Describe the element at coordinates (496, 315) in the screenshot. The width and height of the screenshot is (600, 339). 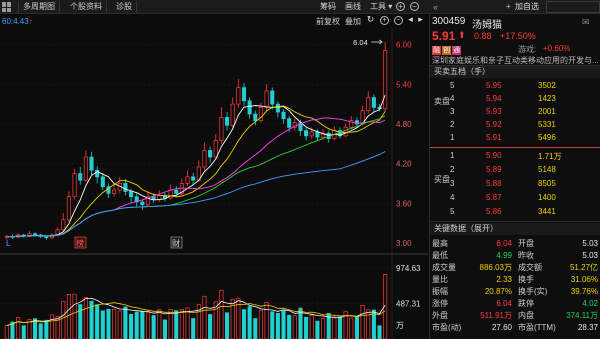
I see `key-data-value: 511.91万` at that location.